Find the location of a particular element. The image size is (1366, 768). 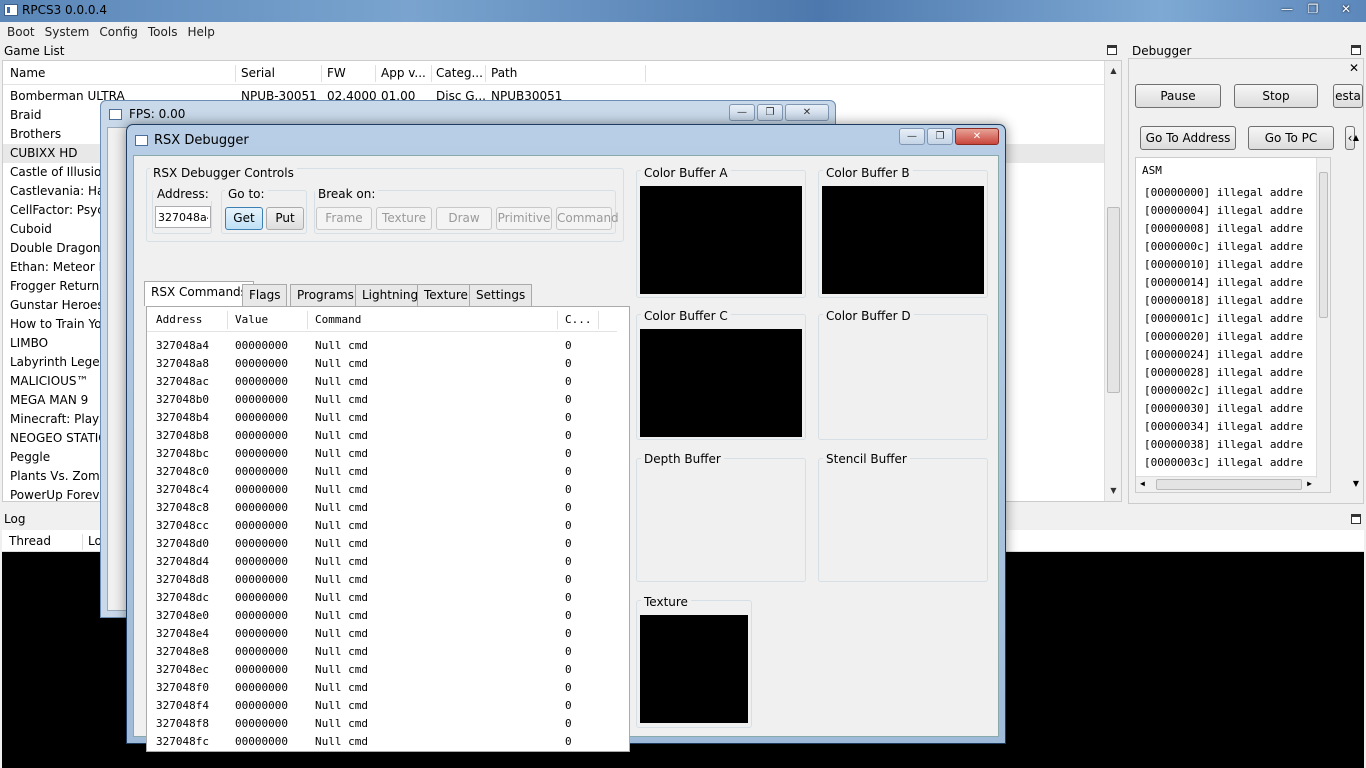

rsx-window-title-bar: RSX Debugger — ❐ ✕ is located at coordinates (566, 140).